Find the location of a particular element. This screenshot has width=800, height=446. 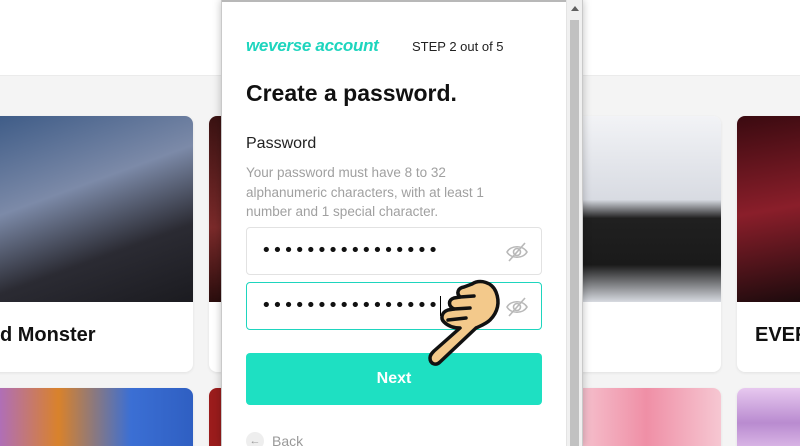

artist-card: EVER is located at coordinates (768, 244).